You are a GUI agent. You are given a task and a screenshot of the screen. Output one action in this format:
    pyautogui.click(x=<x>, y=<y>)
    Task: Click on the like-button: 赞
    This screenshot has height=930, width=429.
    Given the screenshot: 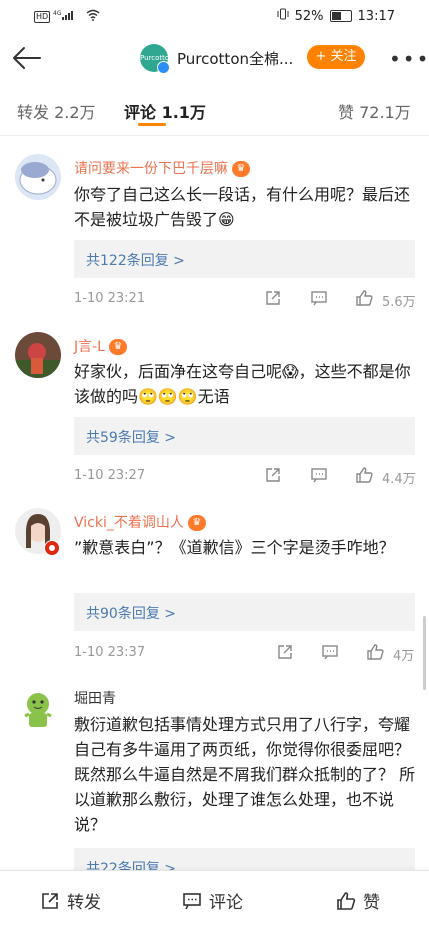 What is the action you would take?
    pyautogui.click(x=358, y=900)
    